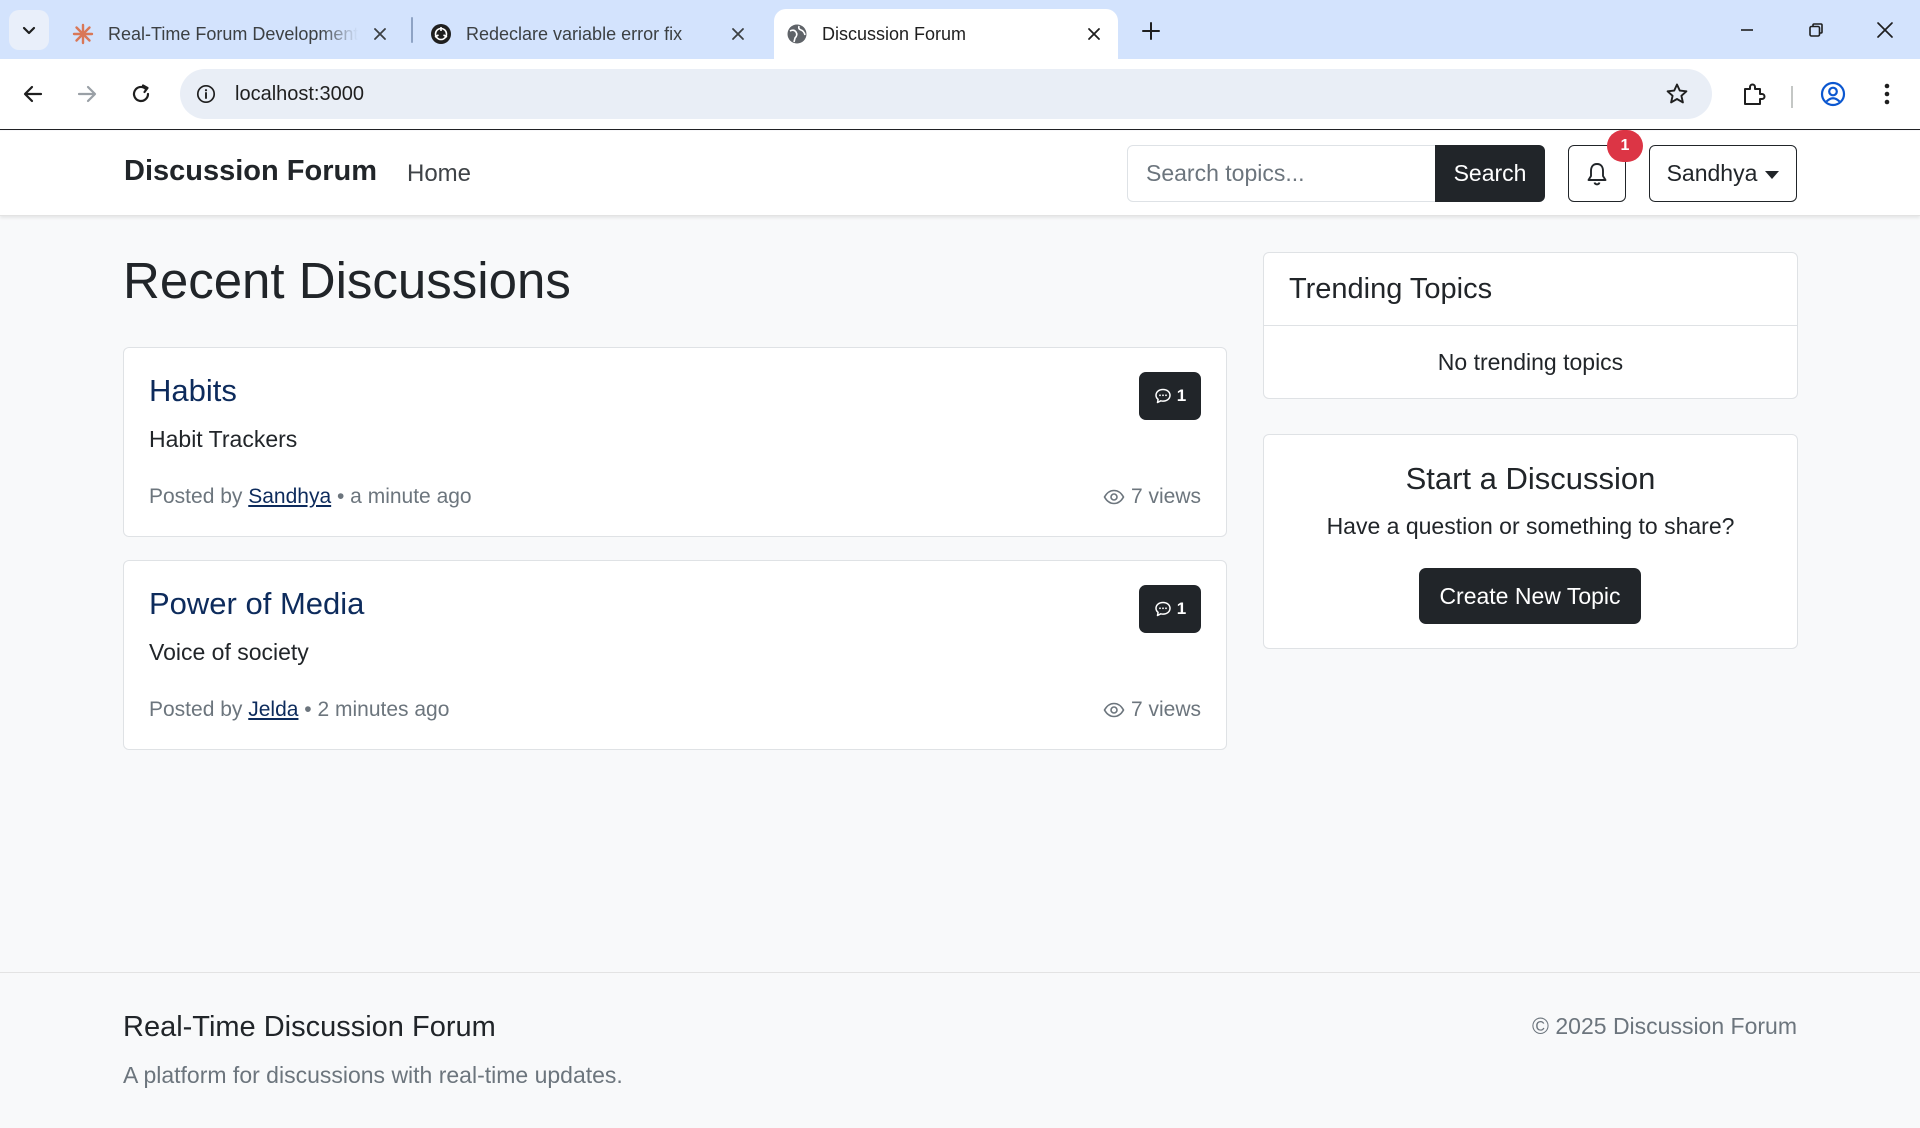  Describe the element at coordinates (1625, 146) in the screenshot. I see `notification-count-badge: 1` at that location.